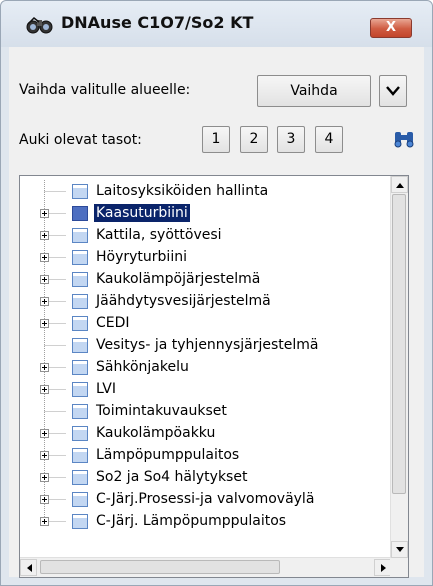 The width and height of the screenshot is (433, 586). What do you see at coordinates (314, 91) in the screenshot?
I see `vaihda-button: Vaihda` at bounding box center [314, 91].